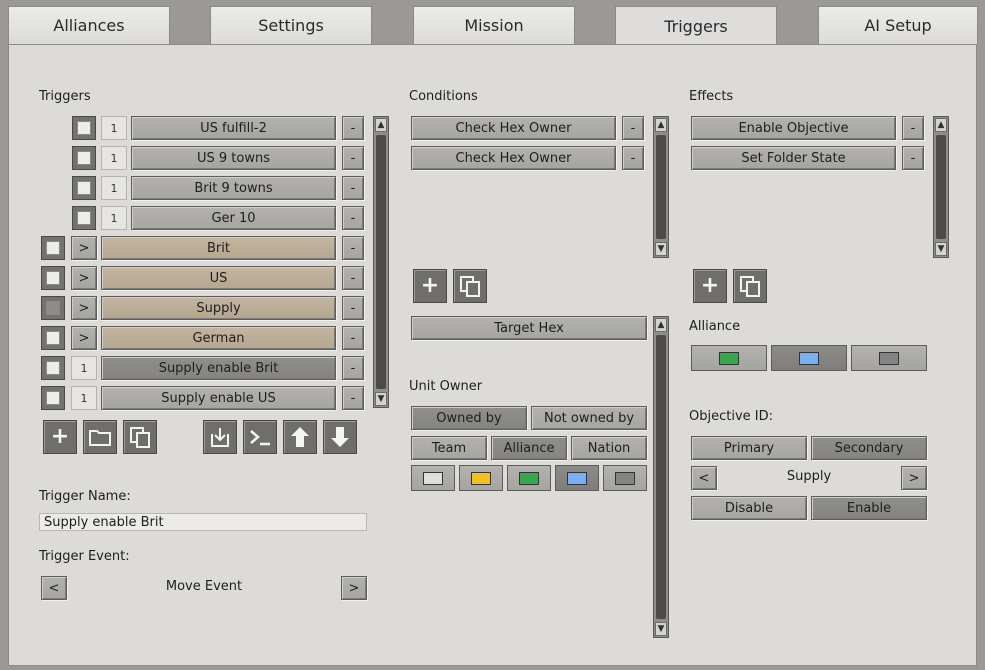 The image size is (985, 670). What do you see at coordinates (704, 478) in the screenshot?
I see `objective-prev-button: <` at bounding box center [704, 478].